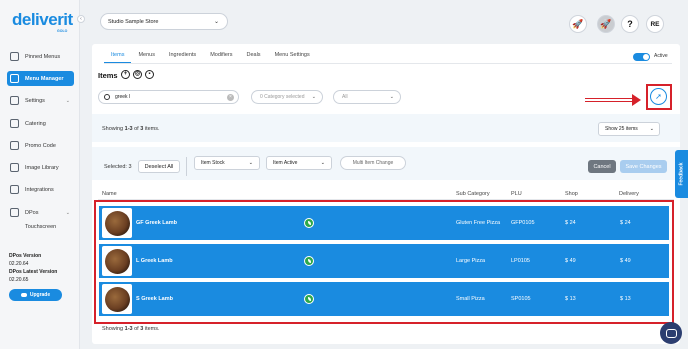 This screenshot has width=688, height=349. I want to click on tab-divider, so click(388, 63).